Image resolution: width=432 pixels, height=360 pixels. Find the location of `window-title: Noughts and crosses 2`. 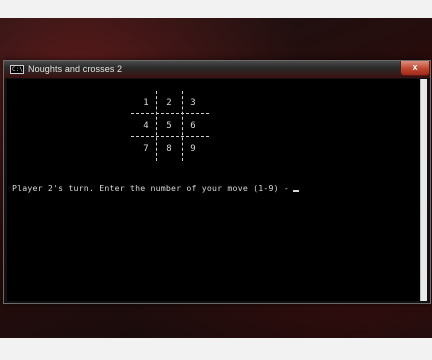

window-title: Noughts and crosses 2 is located at coordinates (75, 69).